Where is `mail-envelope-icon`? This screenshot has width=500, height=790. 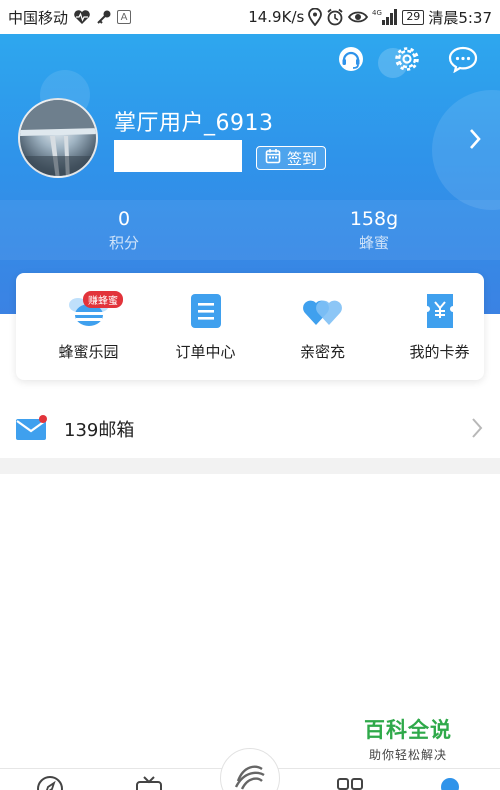
mail-envelope-icon is located at coordinates (32, 428).